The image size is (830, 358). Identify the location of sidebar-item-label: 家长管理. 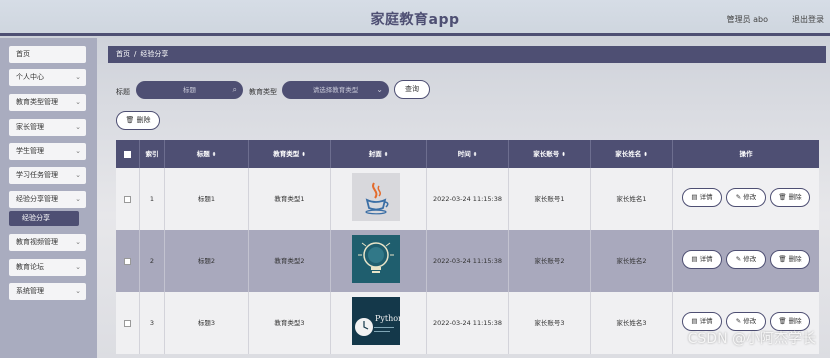
(30, 127).